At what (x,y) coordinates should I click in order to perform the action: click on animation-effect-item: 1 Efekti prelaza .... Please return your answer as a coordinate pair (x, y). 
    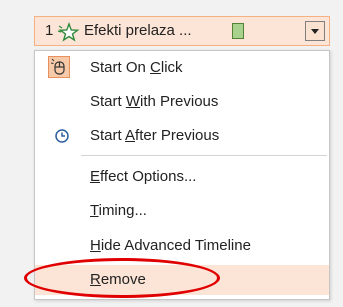
    Looking at the image, I should click on (182, 31).